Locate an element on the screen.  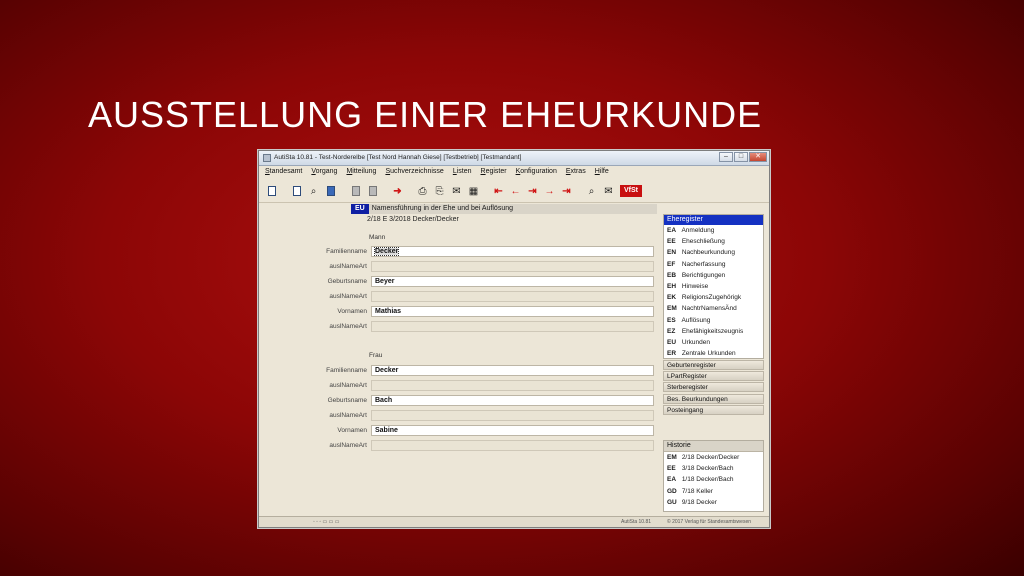
mann-ausl2-field is located at coordinates (512, 296).